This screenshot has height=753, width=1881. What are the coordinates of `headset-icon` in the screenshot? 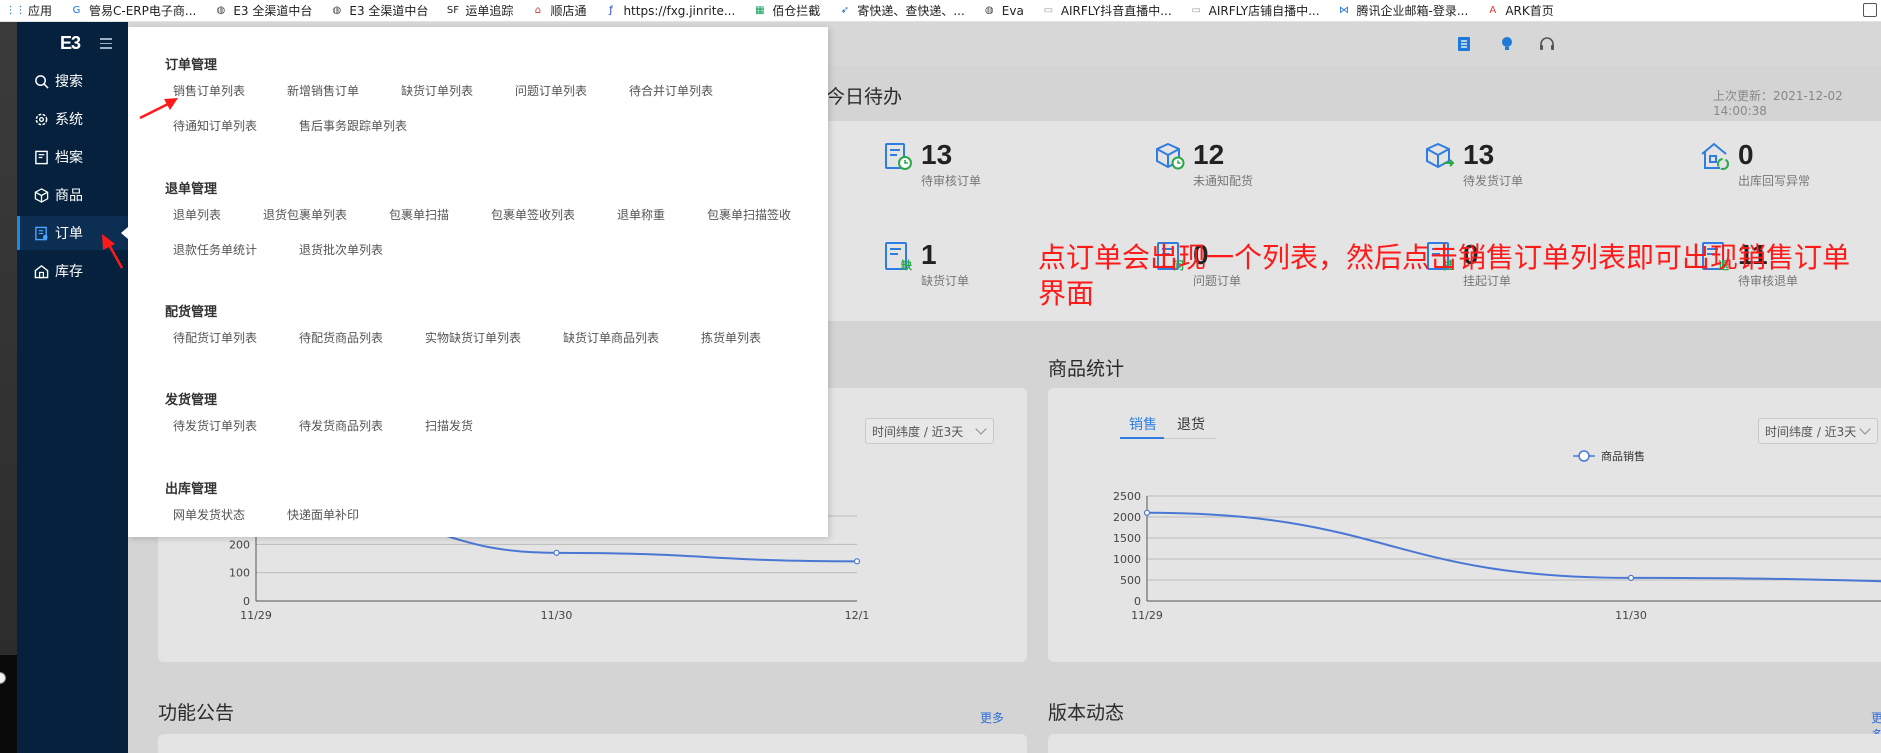 It's located at (1547, 44).